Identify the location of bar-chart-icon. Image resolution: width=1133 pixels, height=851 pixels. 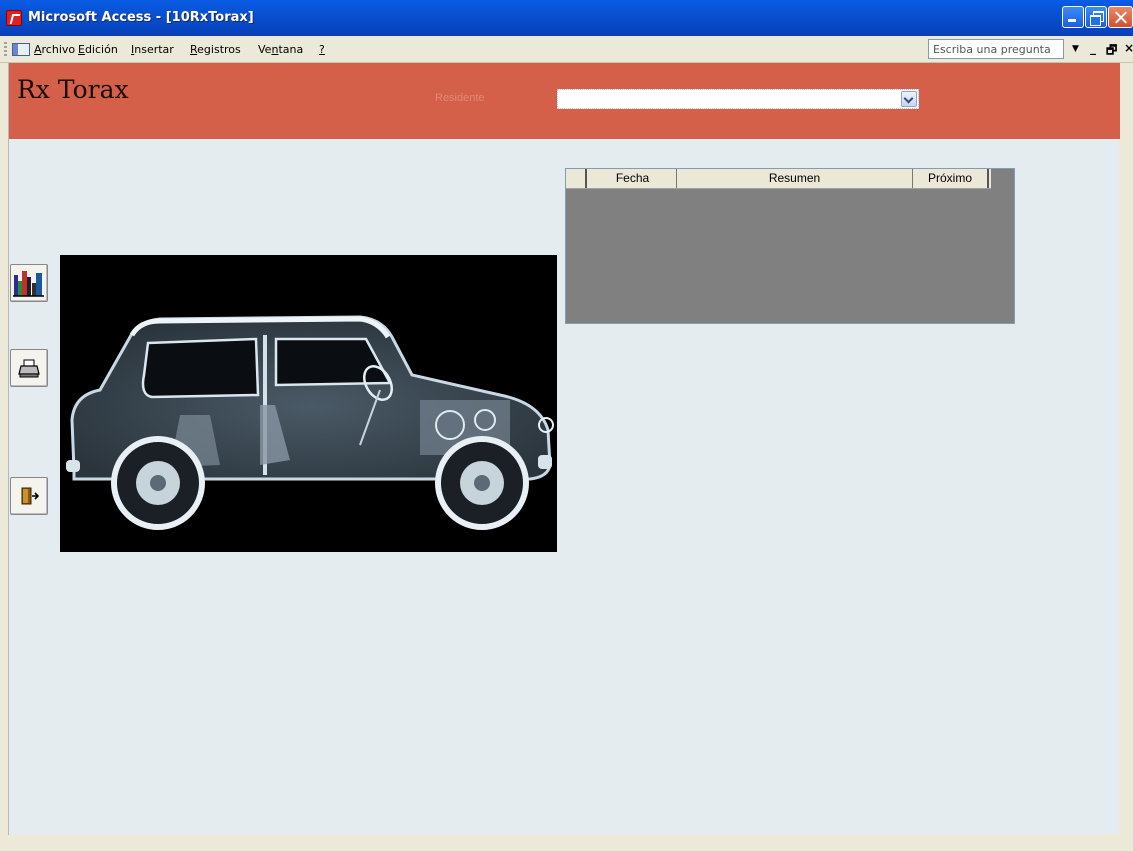
(28, 284).